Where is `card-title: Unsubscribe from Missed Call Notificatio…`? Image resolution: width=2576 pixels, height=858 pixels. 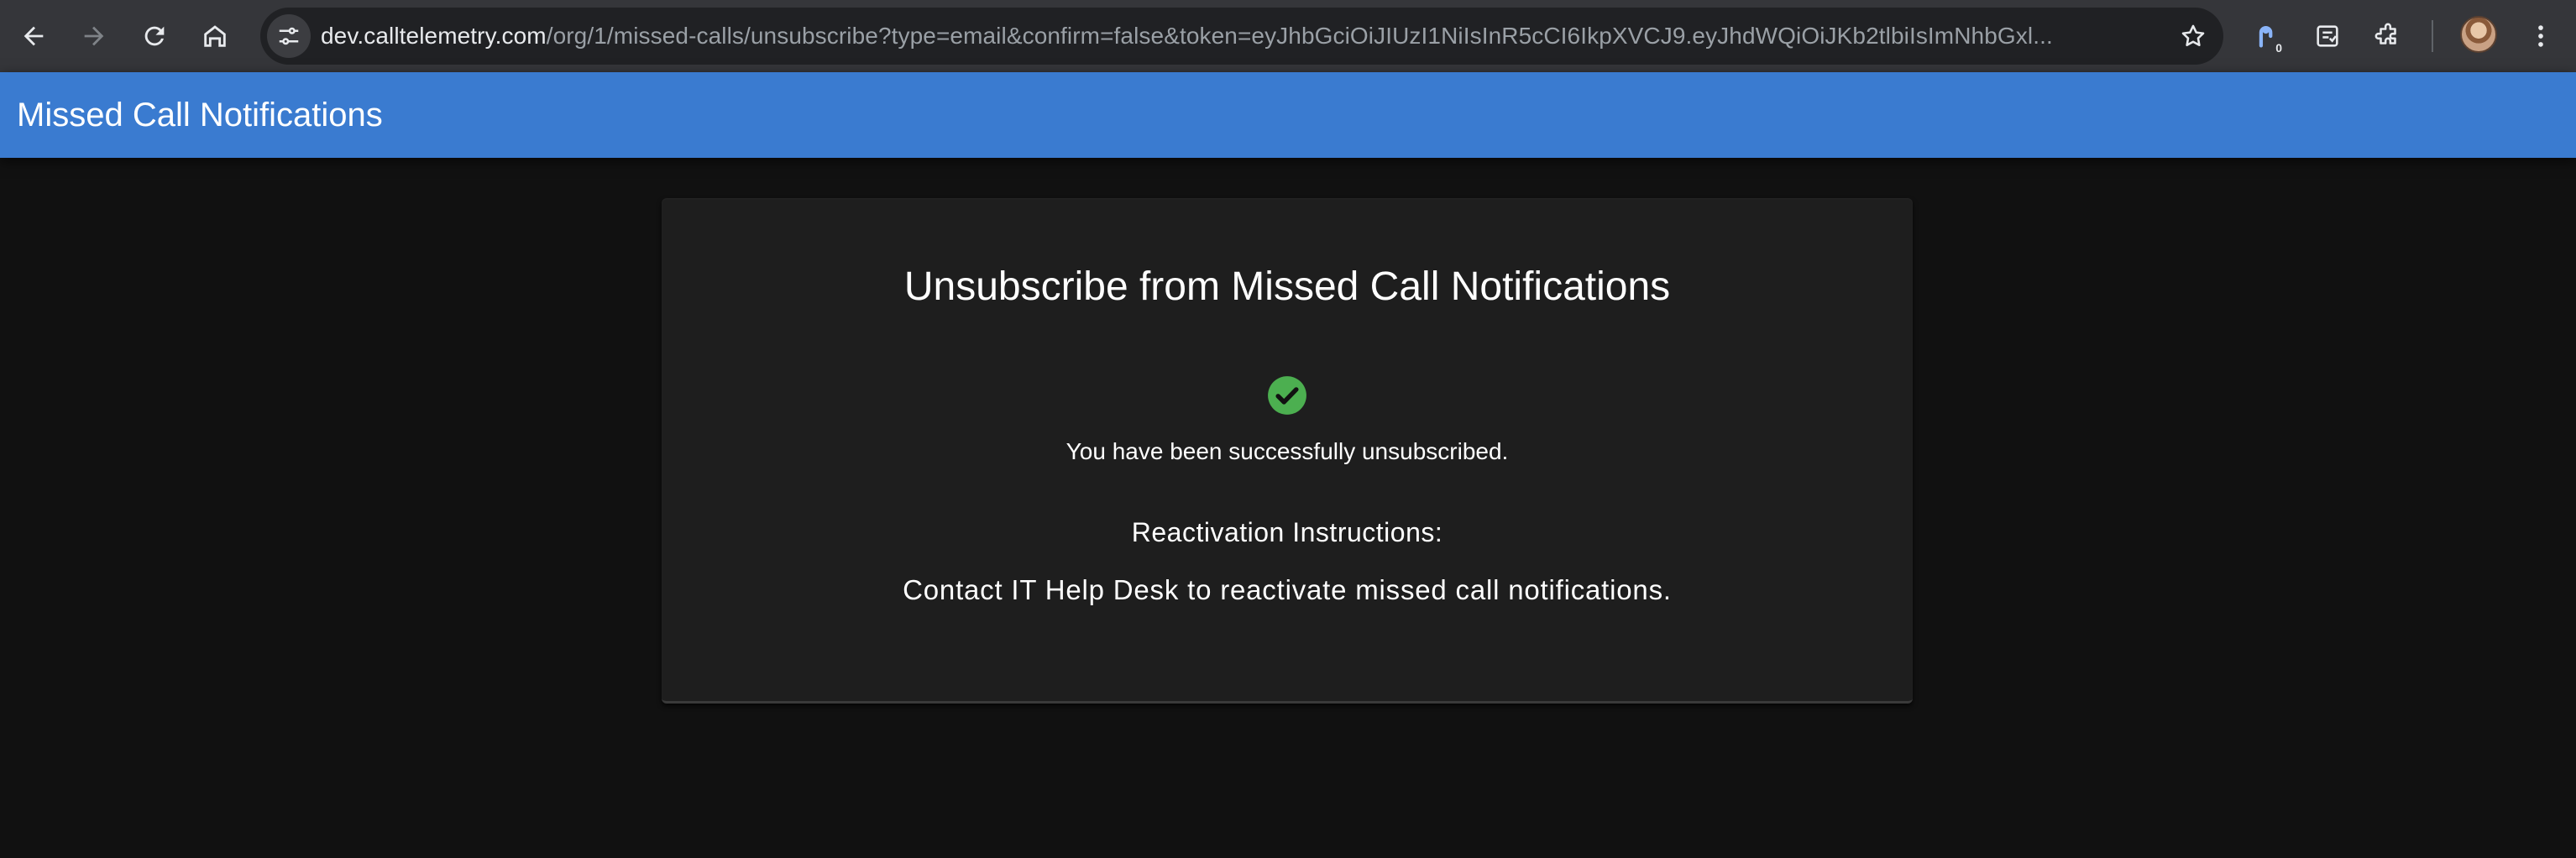
card-title: Unsubscribe from Missed Call Notificatio… is located at coordinates (1287, 286).